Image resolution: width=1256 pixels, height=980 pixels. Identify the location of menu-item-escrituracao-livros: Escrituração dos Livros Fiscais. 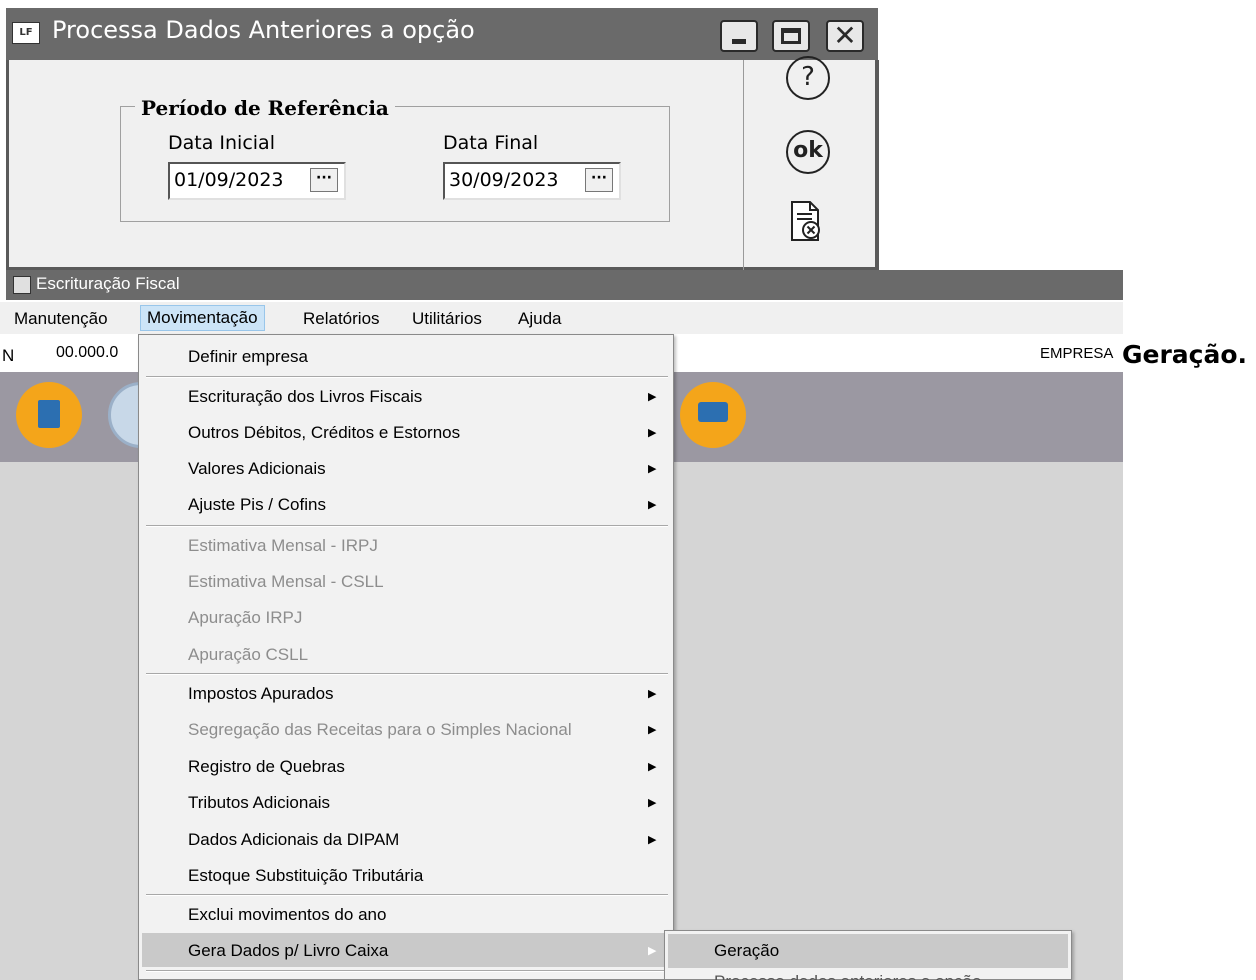
(305, 397).